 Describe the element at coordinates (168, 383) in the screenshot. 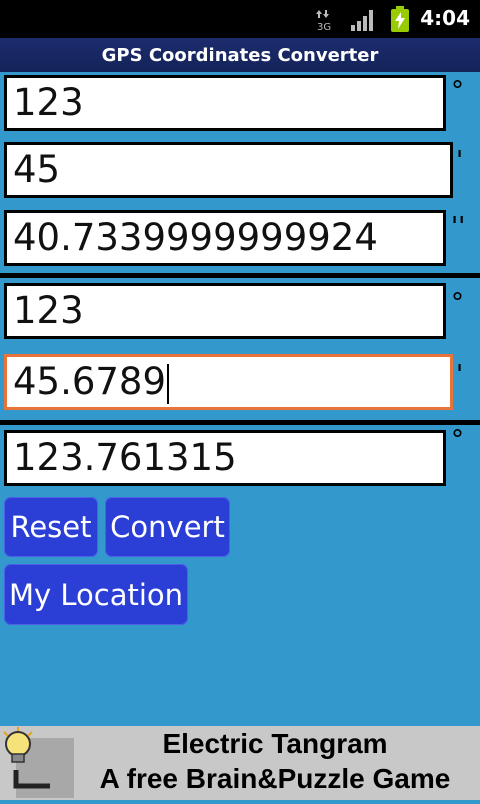

I see `text-cursor` at that location.